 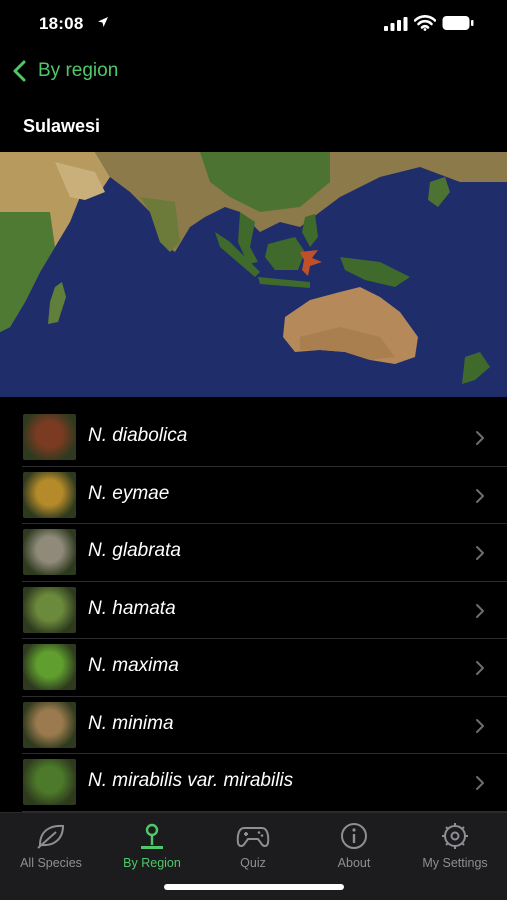 I want to click on species-name: N. hamata, so click(x=132, y=608).